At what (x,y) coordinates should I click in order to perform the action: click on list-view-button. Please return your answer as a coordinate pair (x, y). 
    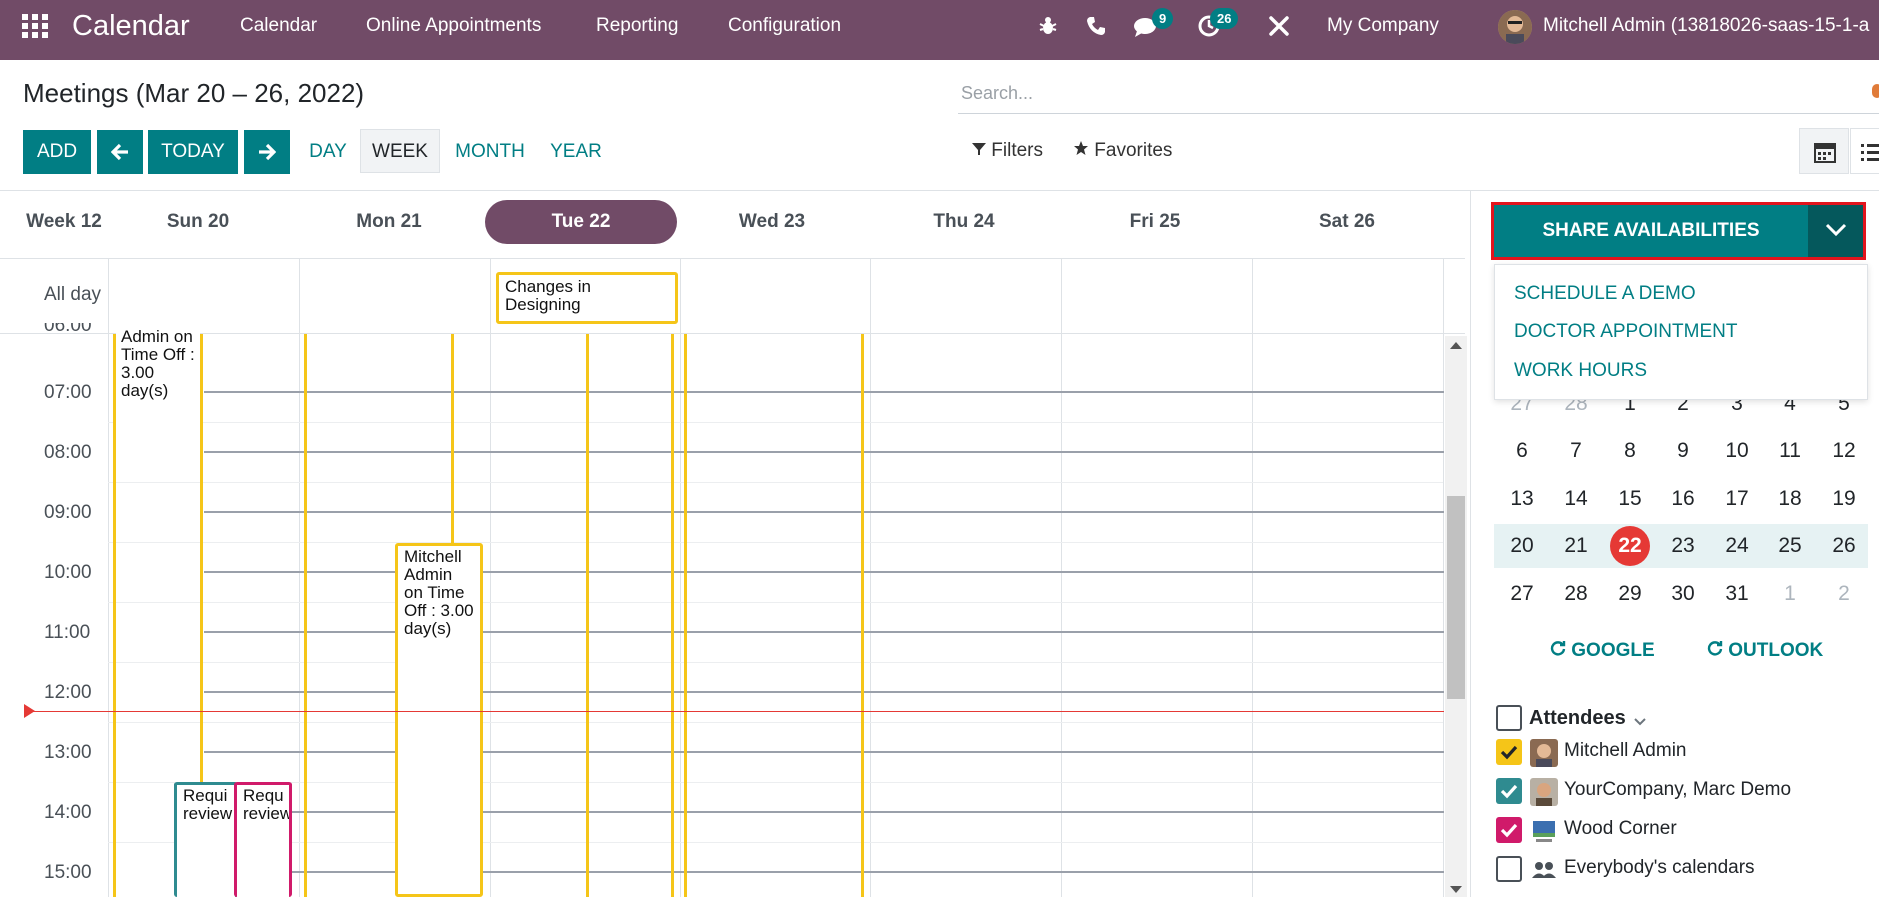
    Looking at the image, I should click on (1864, 151).